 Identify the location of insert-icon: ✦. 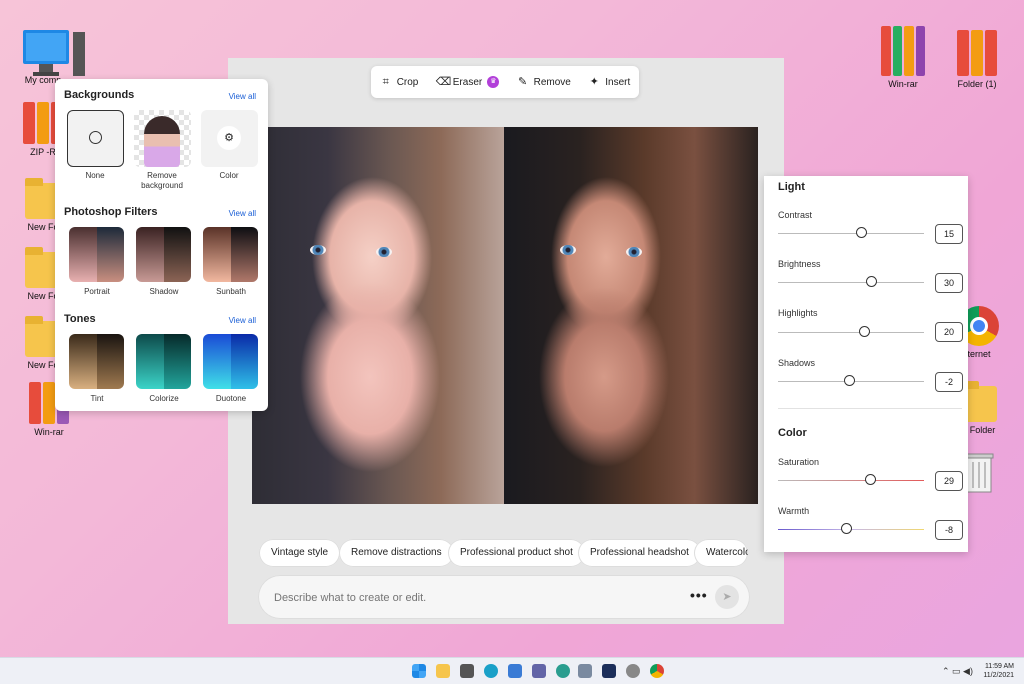
(594, 82).